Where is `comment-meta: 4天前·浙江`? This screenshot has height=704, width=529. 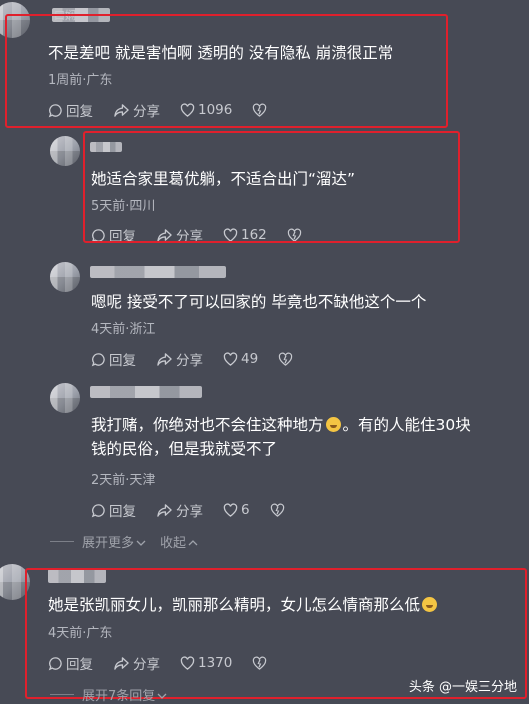
comment-meta: 4天前·浙江 is located at coordinates (123, 329).